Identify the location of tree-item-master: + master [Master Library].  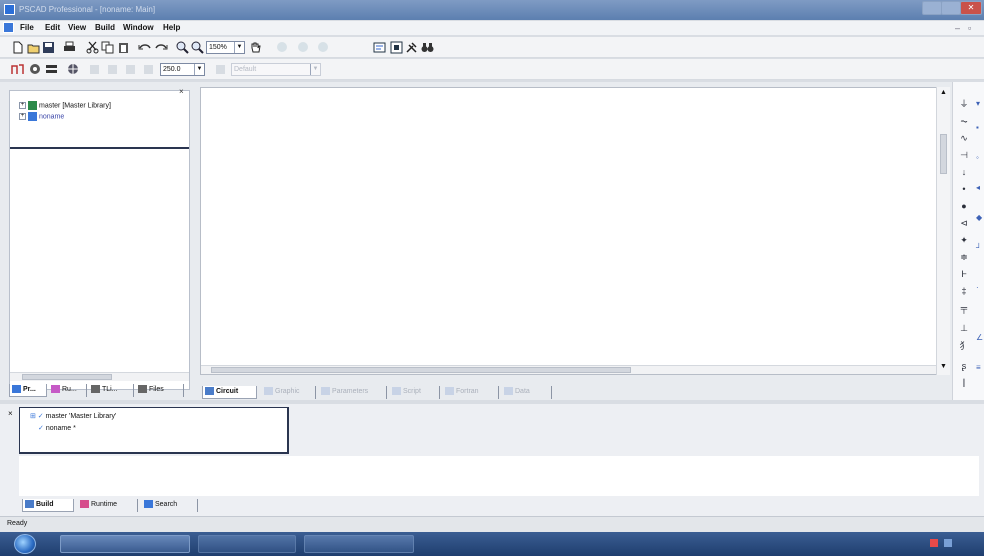
(65, 106).